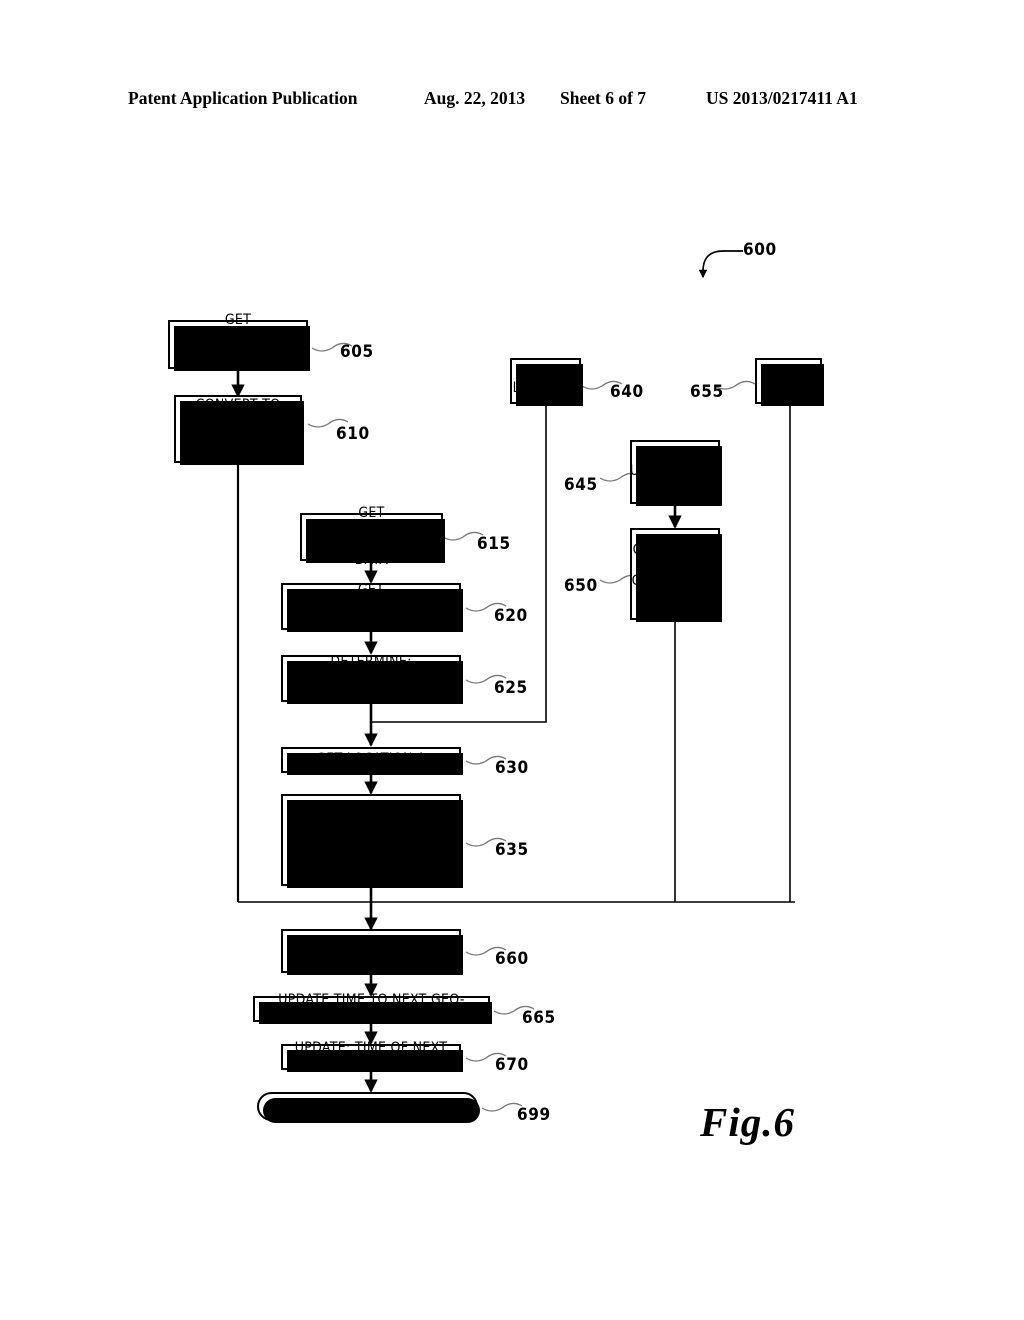 The image size is (1024, 1320). I want to click on node-label: GET SPEED UNCERTAINTY FACTOR, so click(675, 471).